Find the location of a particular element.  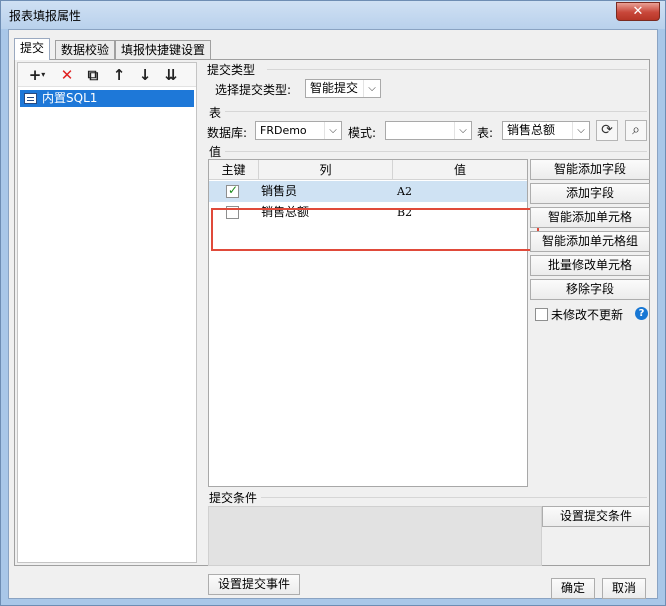

cancel-button: 取消 is located at coordinates (624, 588).